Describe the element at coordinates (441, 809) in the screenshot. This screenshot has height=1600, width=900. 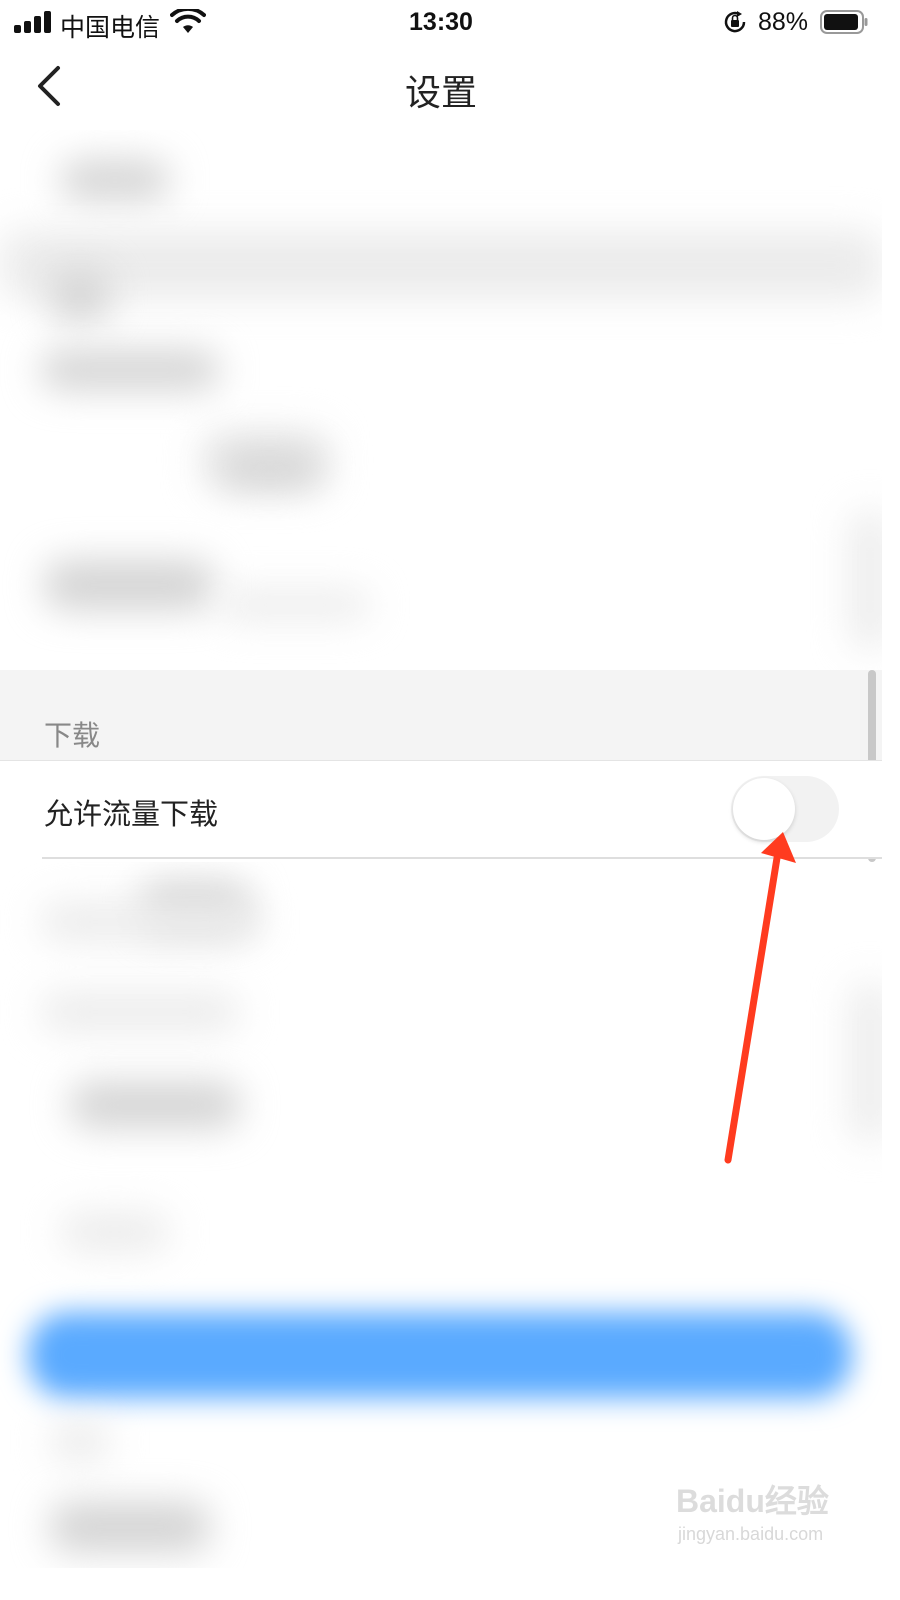
I see `allow-data-download-row: 允许流量下载` at that location.